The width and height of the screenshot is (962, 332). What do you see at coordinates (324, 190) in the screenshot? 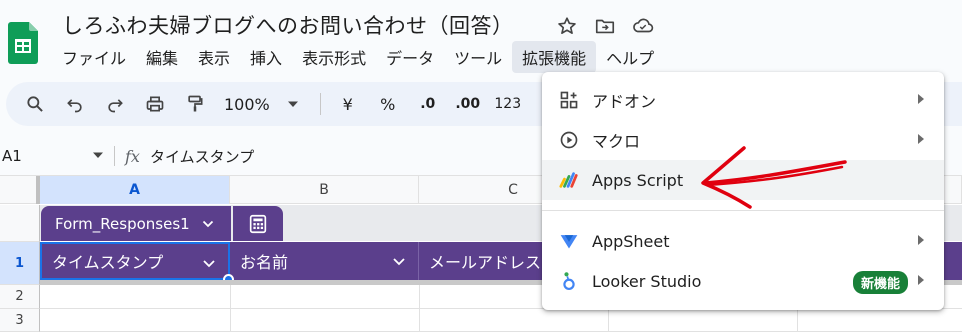
I see `column-header-b: B` at bounding box center [324, 190].